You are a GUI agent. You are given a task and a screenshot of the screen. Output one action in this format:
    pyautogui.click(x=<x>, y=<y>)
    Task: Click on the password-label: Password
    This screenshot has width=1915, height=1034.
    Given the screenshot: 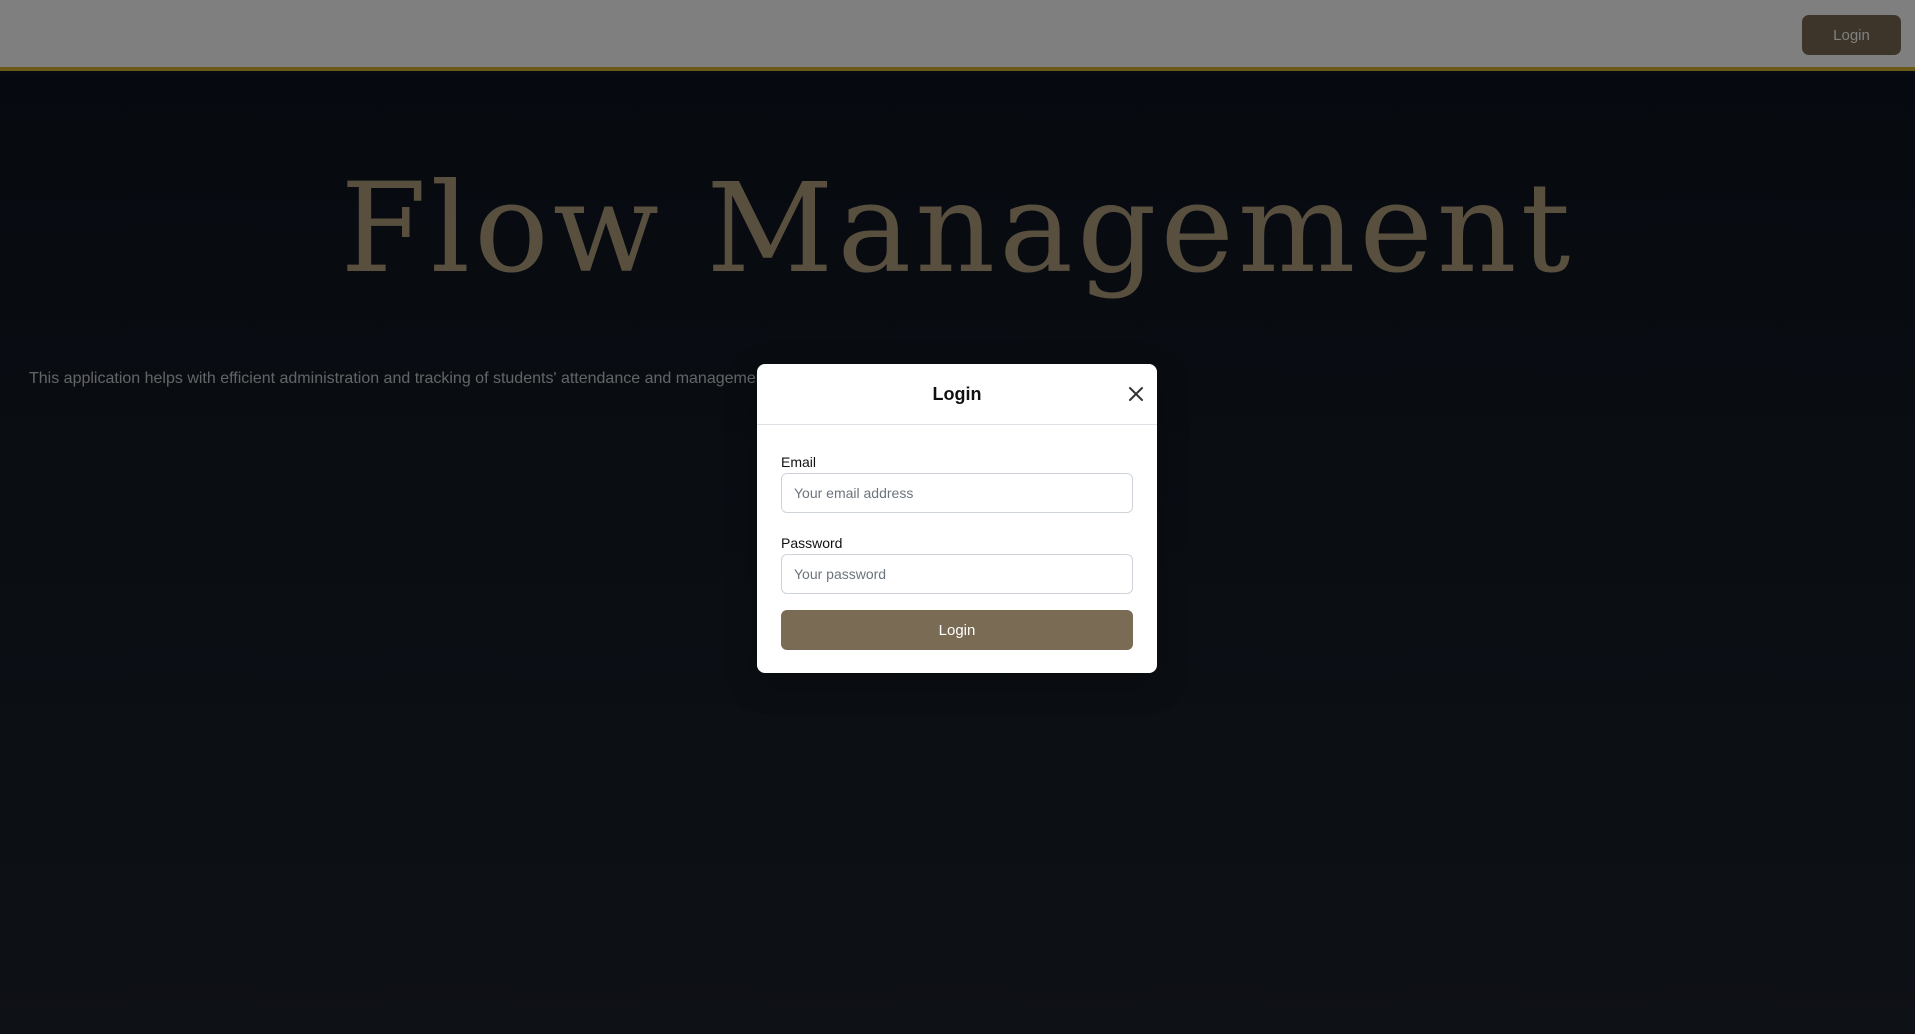 What is the action you would take?
    pyautogui.click(x=812, y=543)
    